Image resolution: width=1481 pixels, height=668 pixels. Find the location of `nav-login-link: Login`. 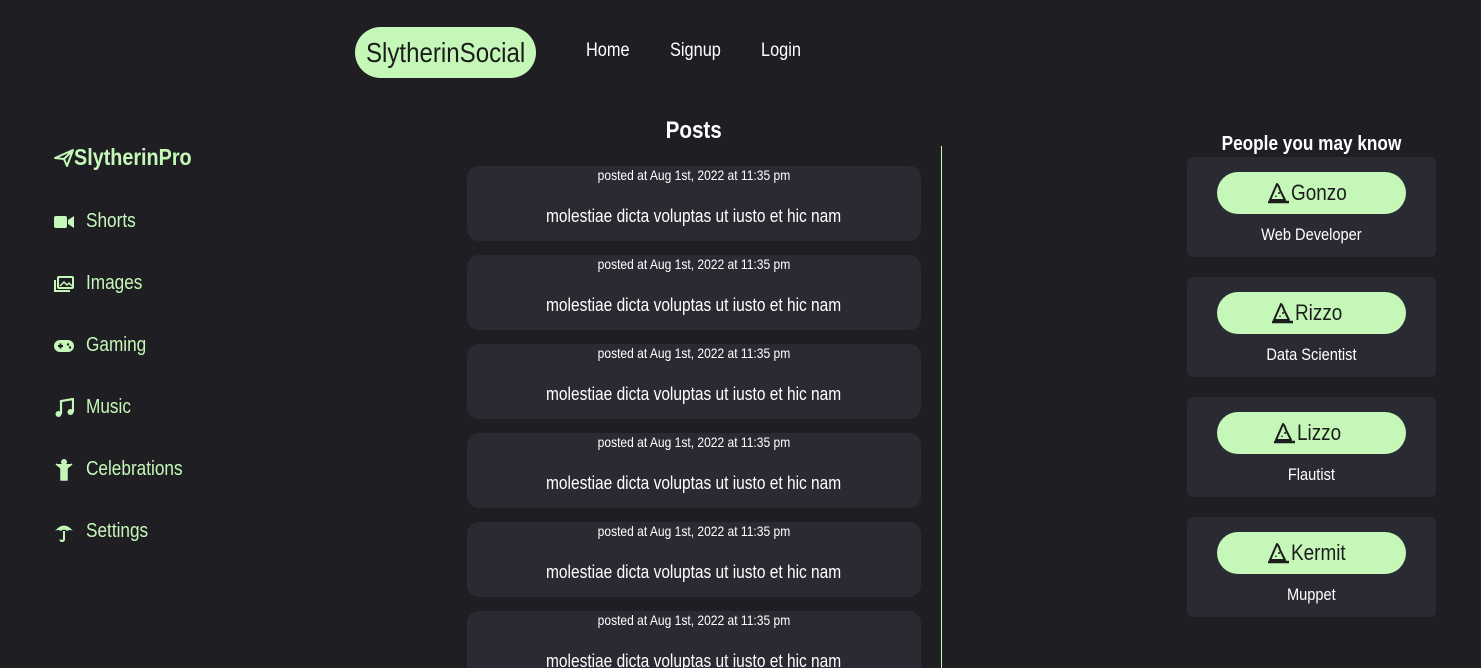

nav-login-link: Login is located at coordinates (784, 51).